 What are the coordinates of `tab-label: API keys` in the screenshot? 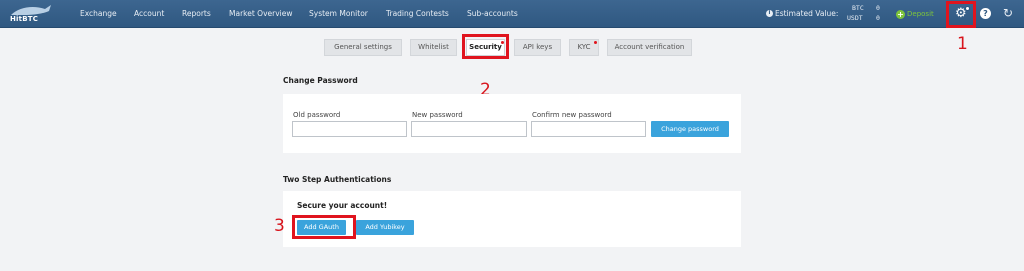 It's located at (537, 47).